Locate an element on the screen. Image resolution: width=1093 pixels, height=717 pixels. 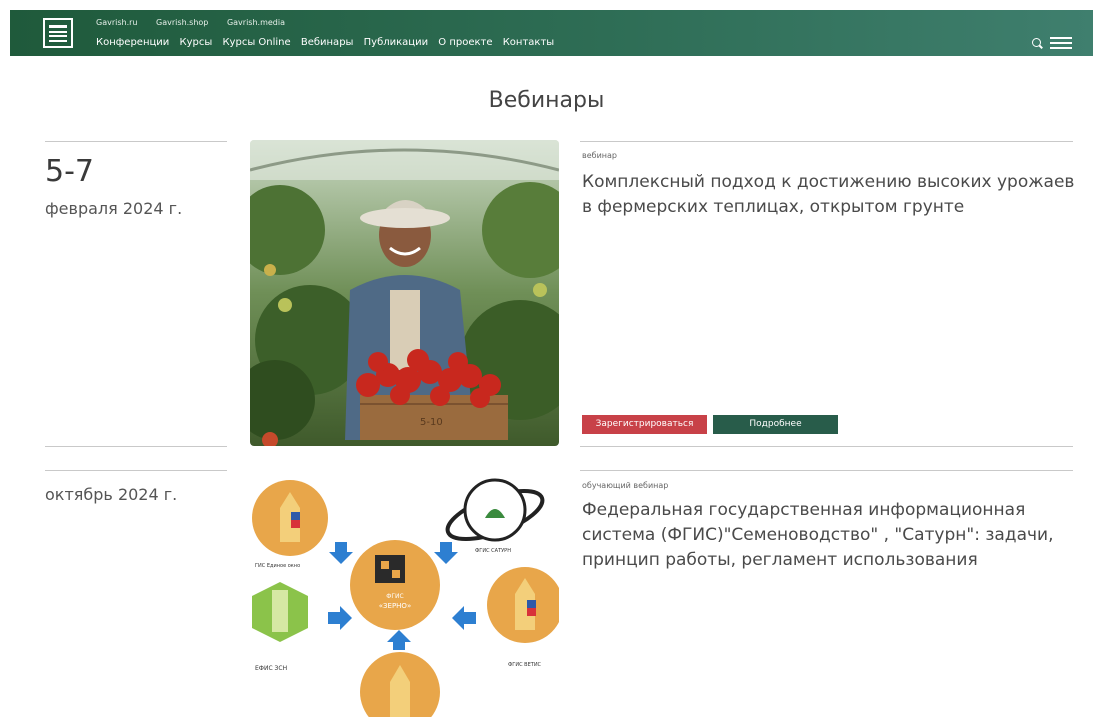
event-image-greenhouse: 5-10 is located at coordinates (404, 293).